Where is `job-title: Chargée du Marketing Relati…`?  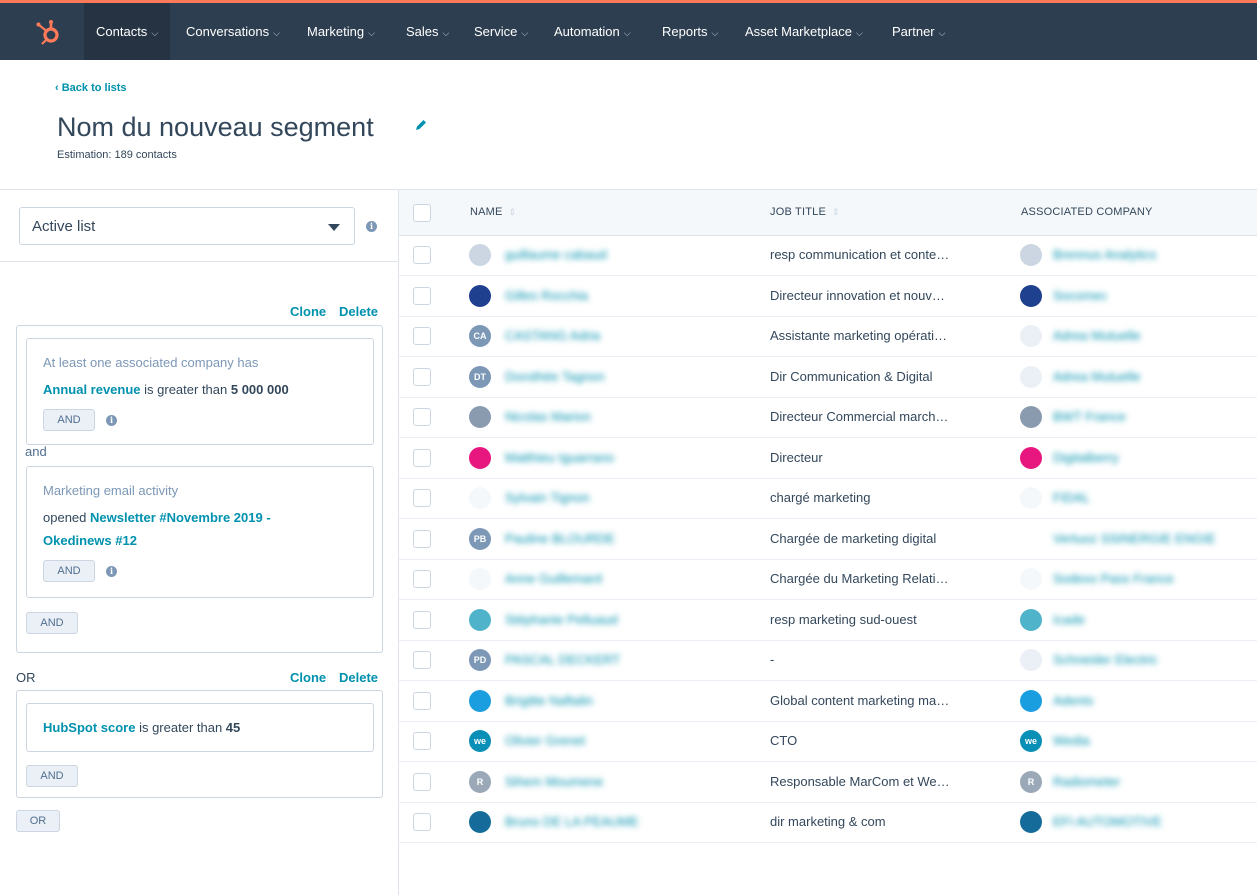
job-title: Chargée du Marketing Relati… is located at coordinates (859, 578).